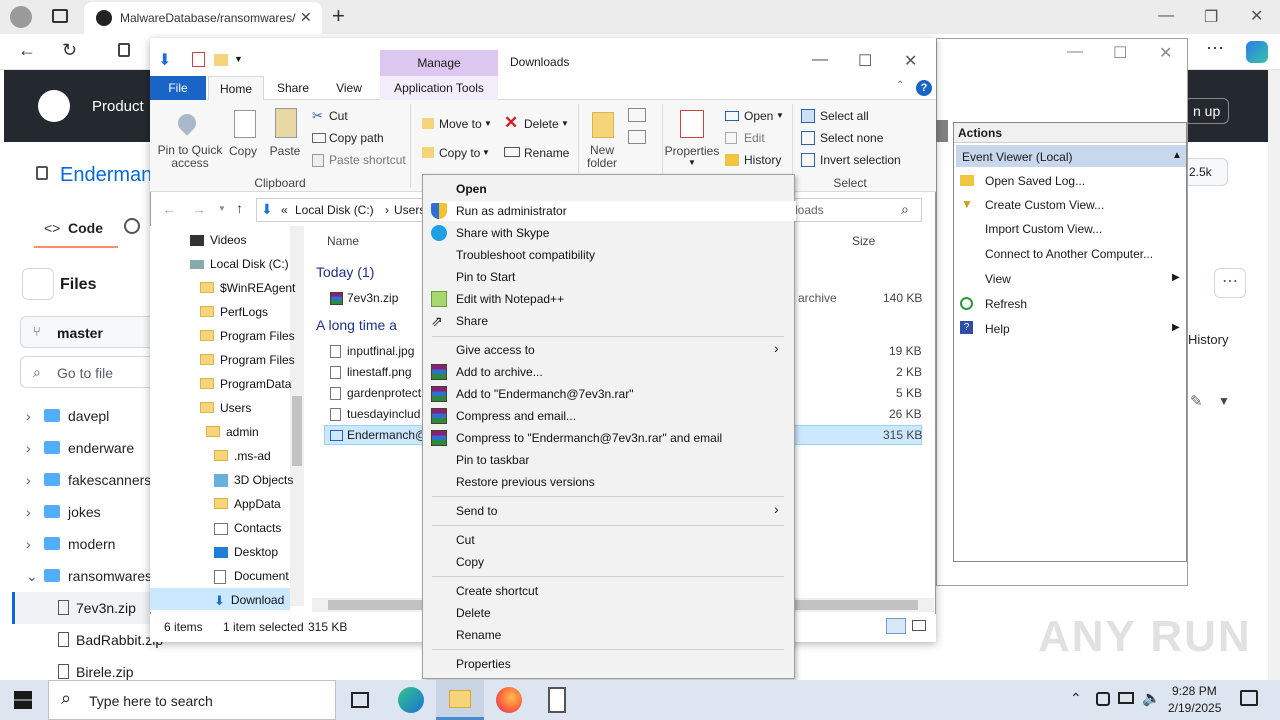  Describe the element at coordinates (218, 240) in the screenshot. I see `nav-item: Videos` at that location.